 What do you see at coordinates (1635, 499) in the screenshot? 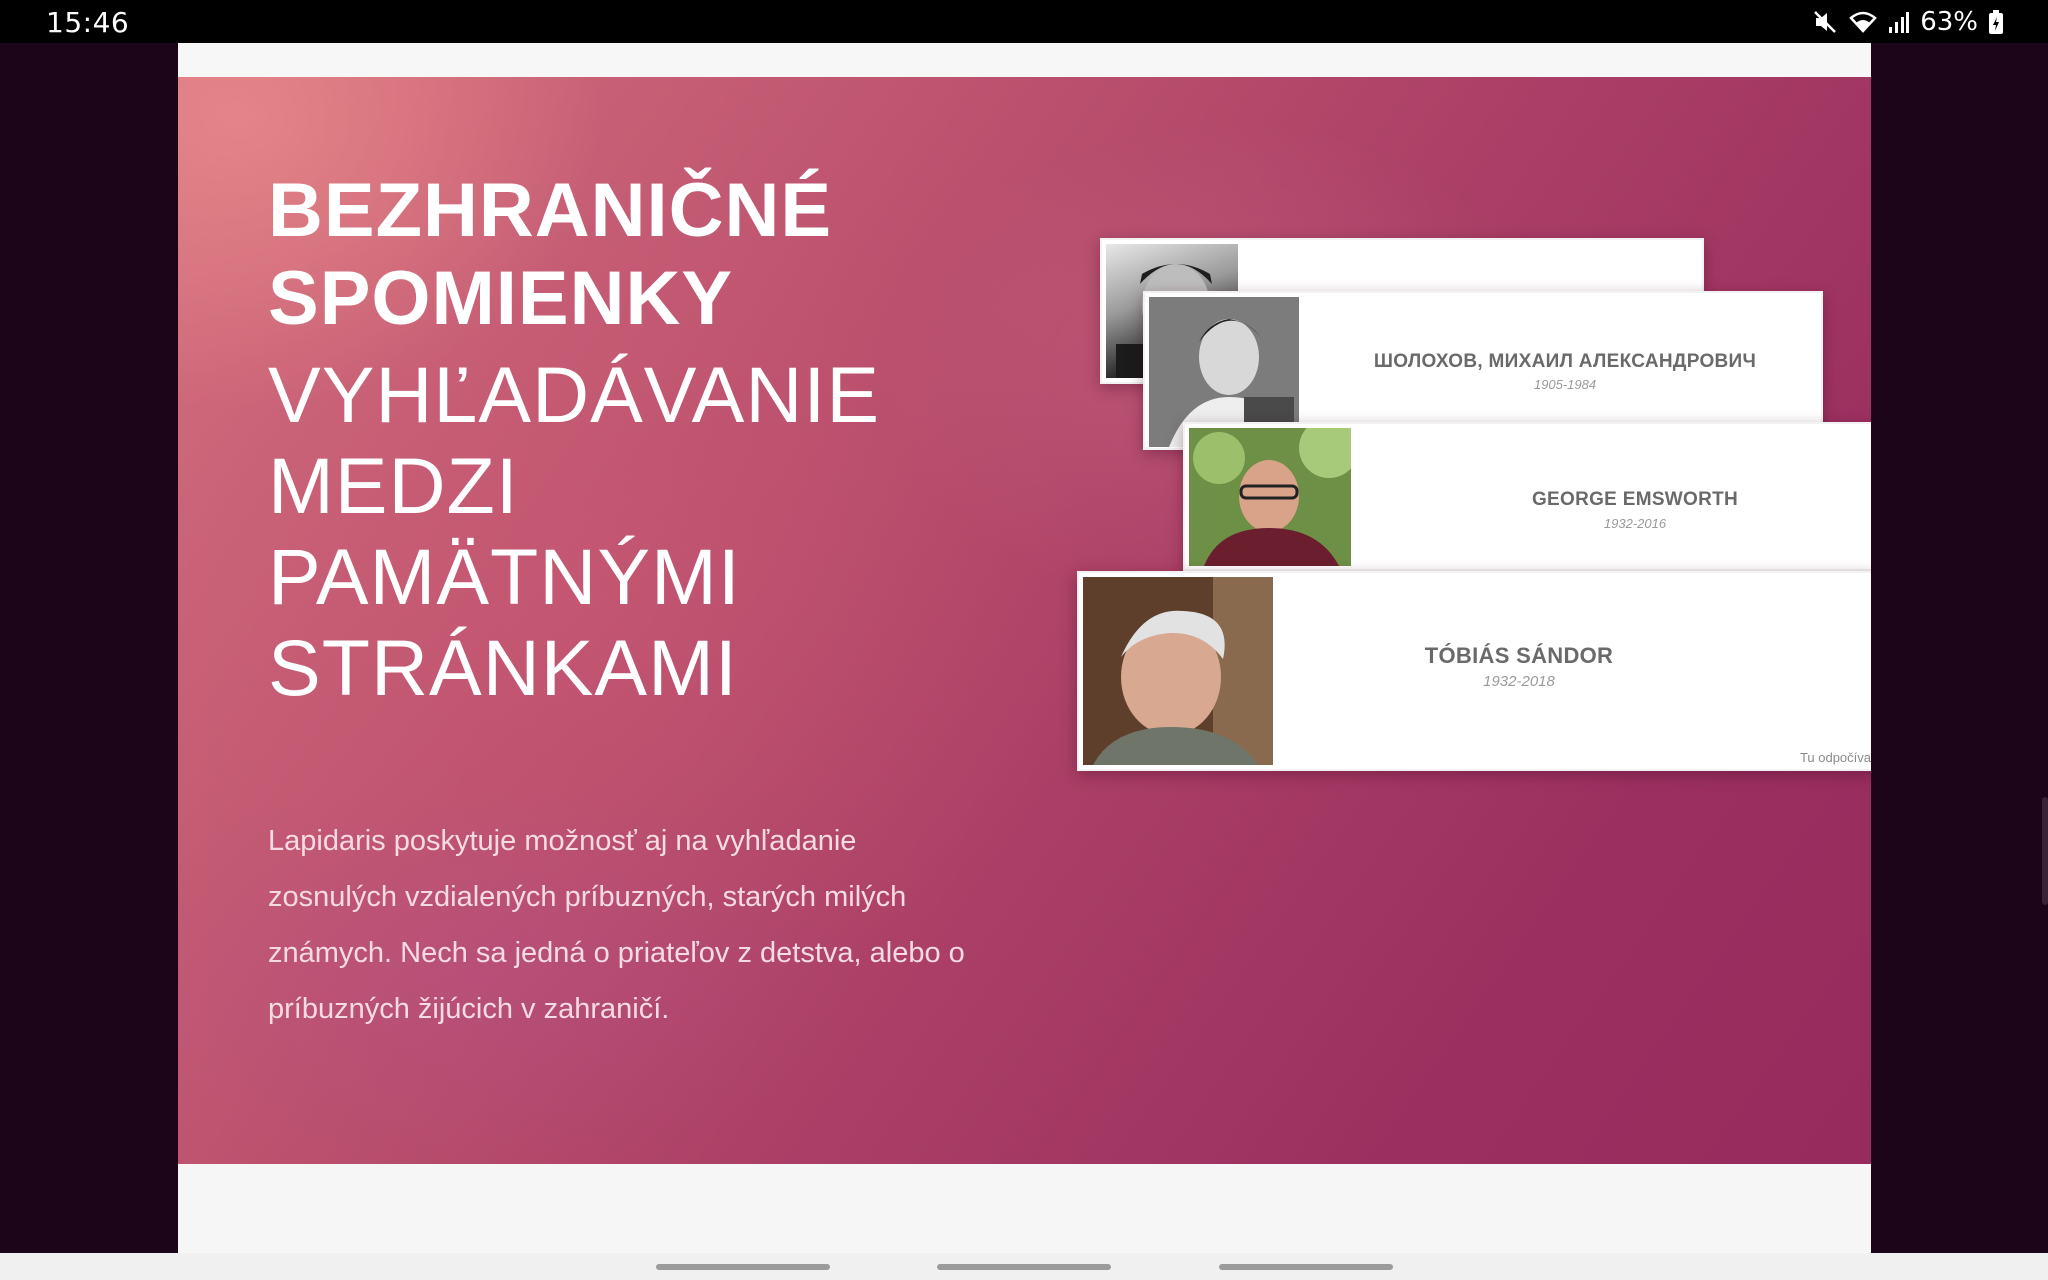
I see `memorial-name: GEORGE EMSWORTH` at bounding box center [1635, 499].